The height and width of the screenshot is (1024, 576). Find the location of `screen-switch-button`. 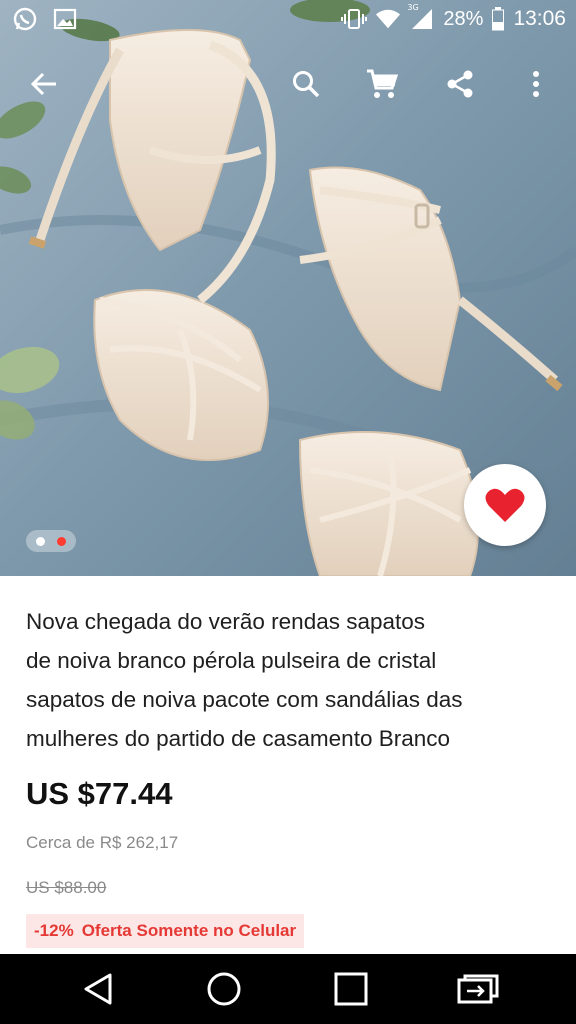

screen-switch-button is located at coordinates (478, 989).